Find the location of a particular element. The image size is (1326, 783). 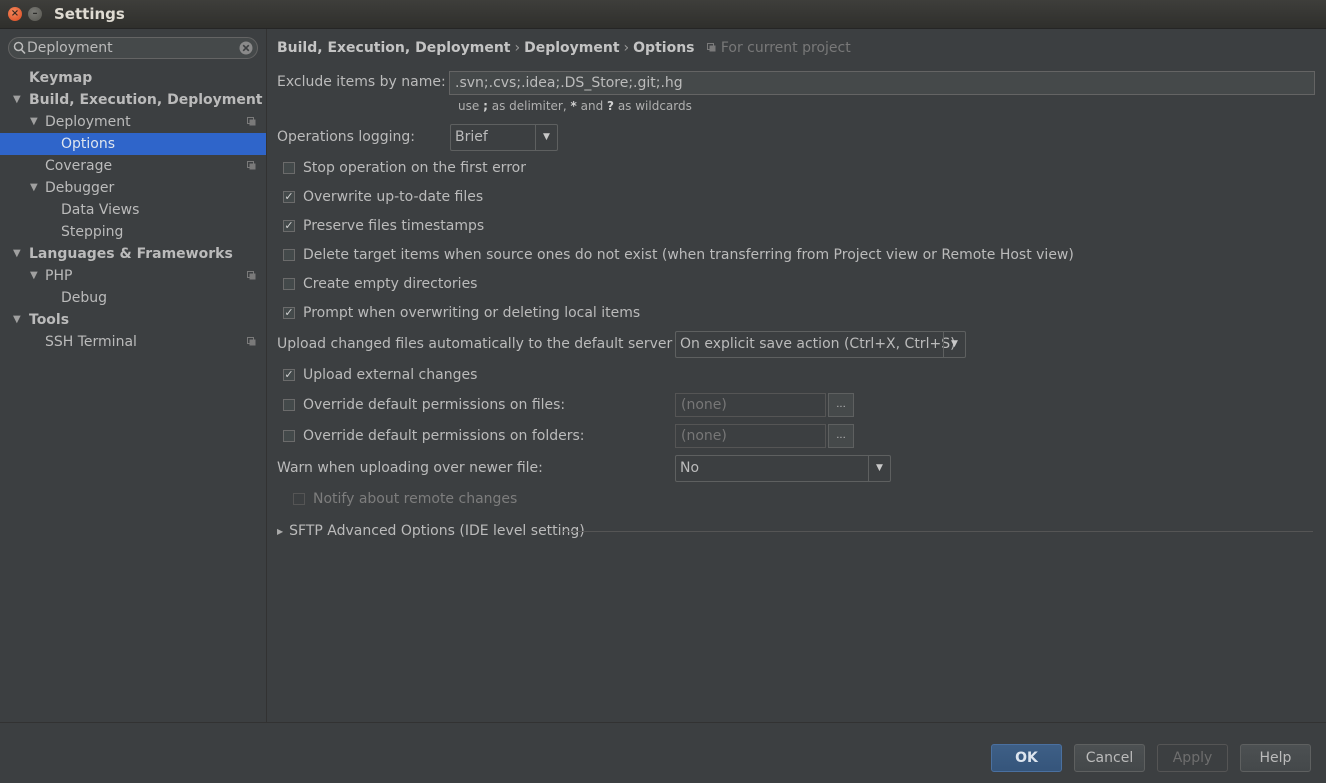

search-icon is located at coordinates (19, 48).